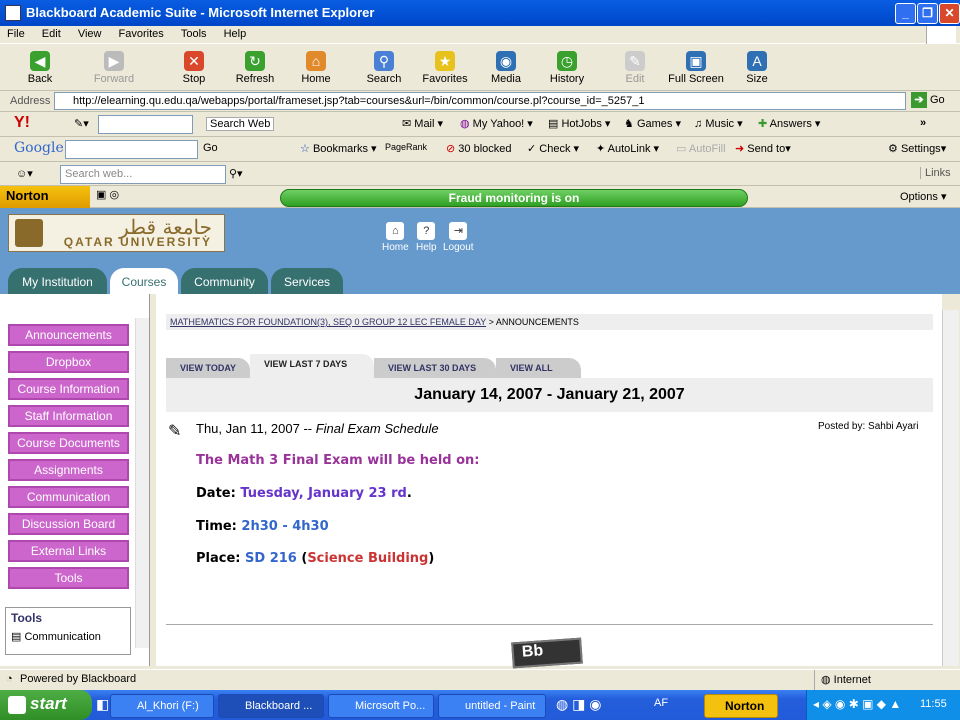  Describe the element at coordinates (635, 66) in the screenshot. I see `edit-button: ✎ Edit` at that location.